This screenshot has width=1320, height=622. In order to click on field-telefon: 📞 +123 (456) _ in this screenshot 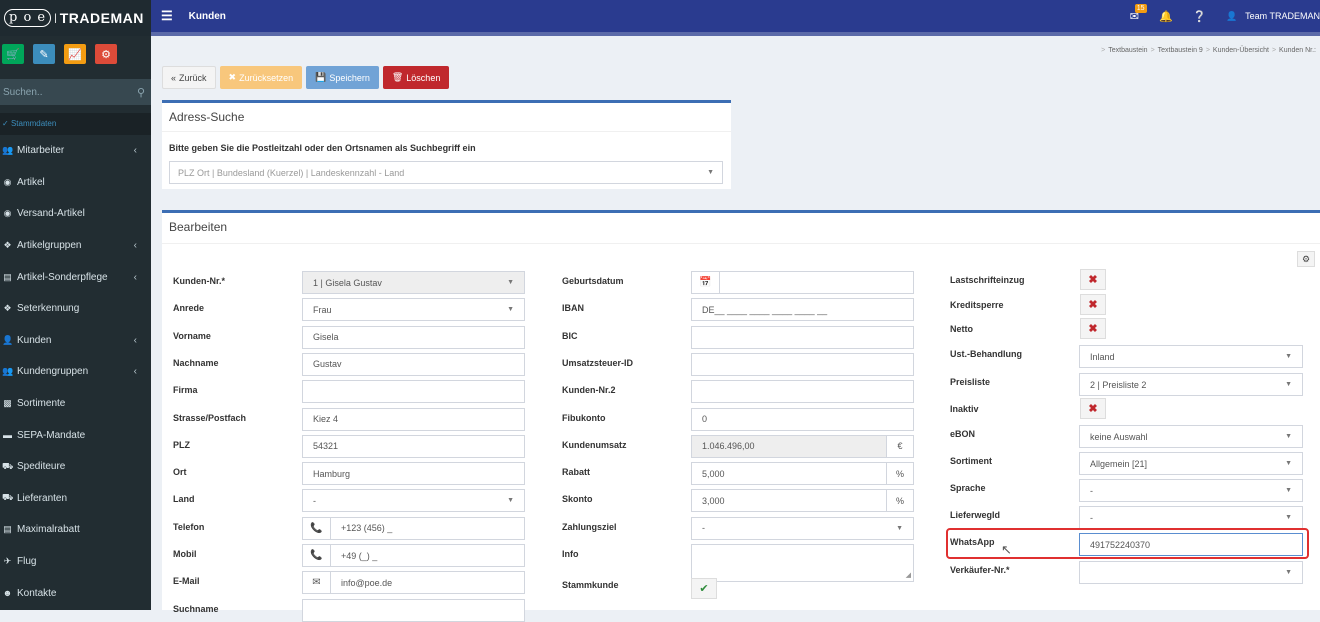, I will do `click(413, 528)`.